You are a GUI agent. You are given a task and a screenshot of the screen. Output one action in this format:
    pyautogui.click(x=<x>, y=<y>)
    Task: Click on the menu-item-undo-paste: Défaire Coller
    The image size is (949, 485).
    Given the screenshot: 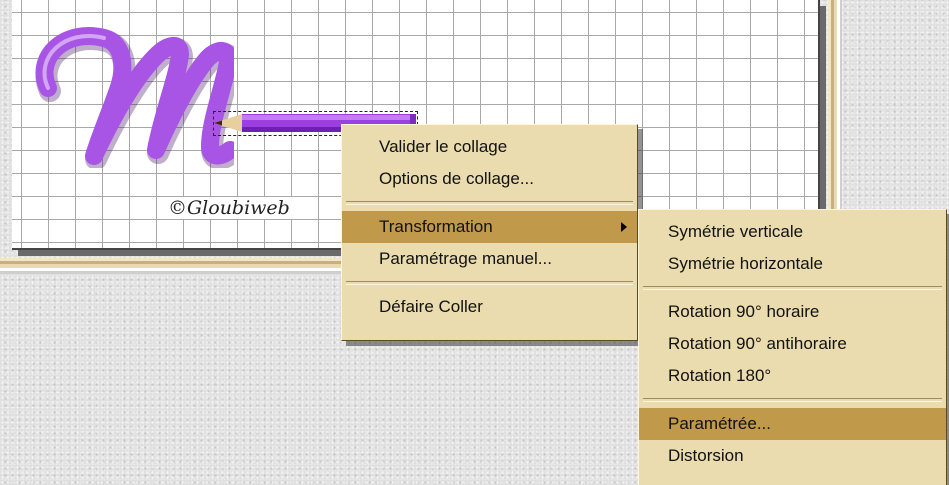 What is the action you would take?
    pyautogui.click(x=489, y=307)
    